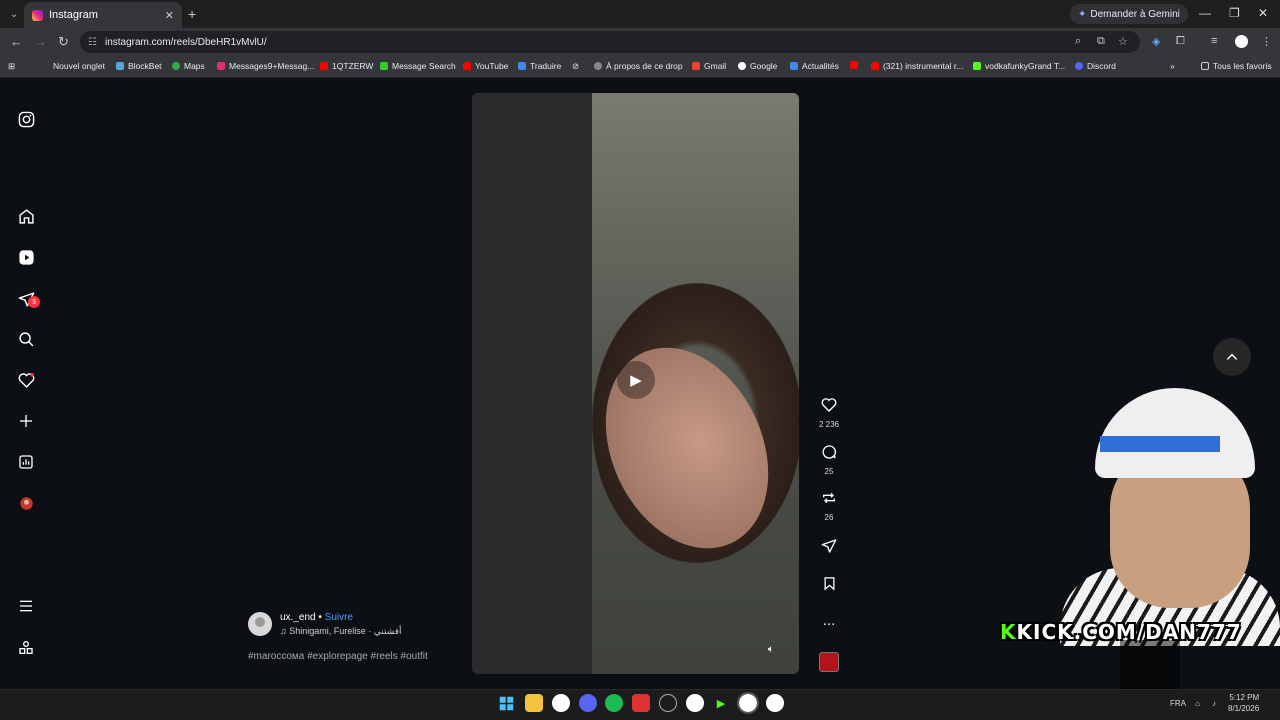  What do you see at coordinates (192, 14) in the screenshot?
I see `new-tab-button: +` at bounding box center [192, 14].